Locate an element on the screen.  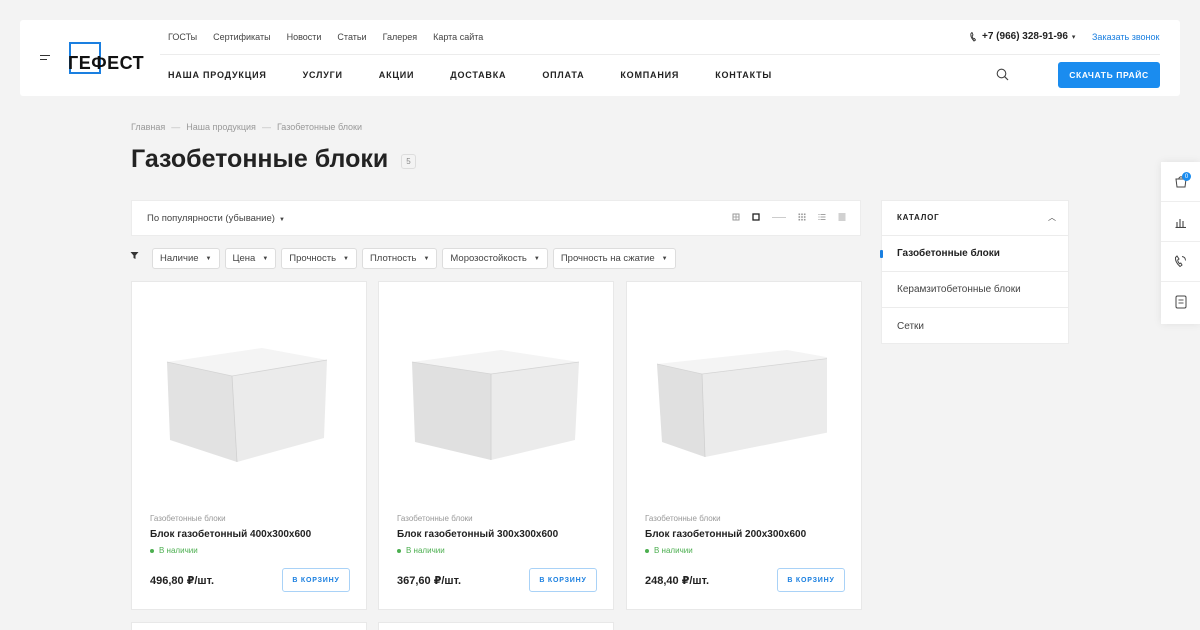
filter-strength: Прочность ▼ is located at coordinates (319, 258).